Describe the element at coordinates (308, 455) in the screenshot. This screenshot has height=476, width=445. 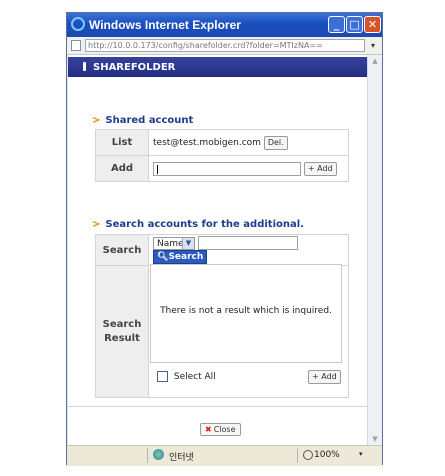
I see `zoom-icon` at that location.